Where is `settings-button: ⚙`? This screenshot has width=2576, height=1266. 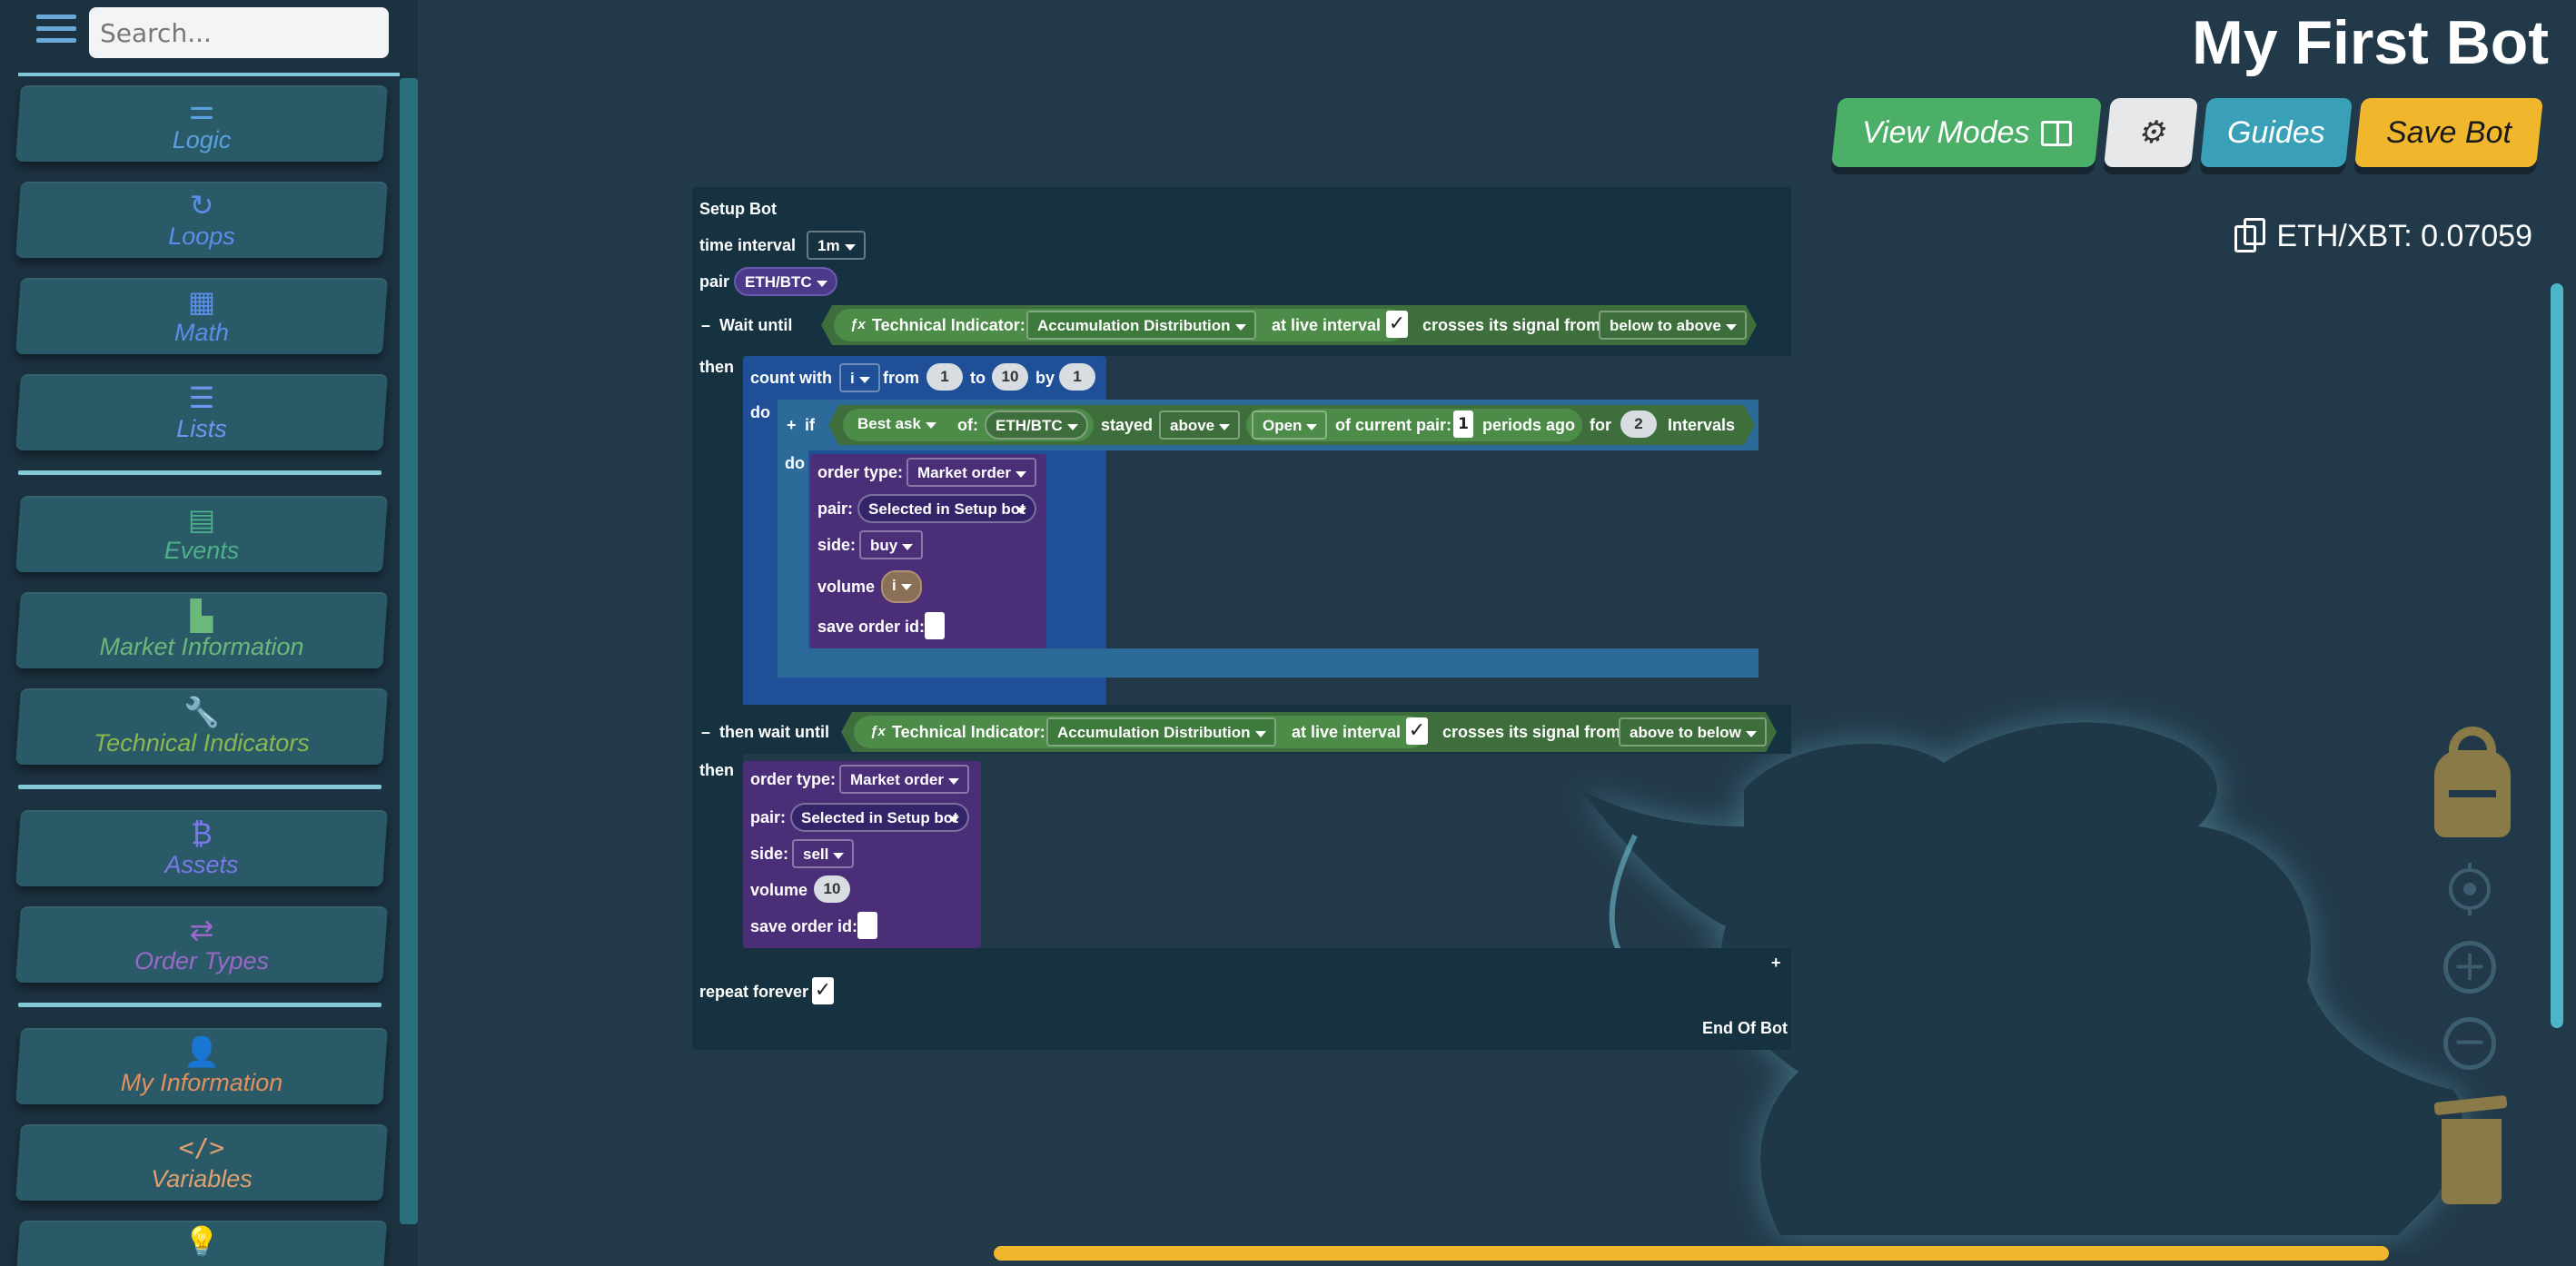 settings-button: ⚙ is located at coordinates (2151, 132).